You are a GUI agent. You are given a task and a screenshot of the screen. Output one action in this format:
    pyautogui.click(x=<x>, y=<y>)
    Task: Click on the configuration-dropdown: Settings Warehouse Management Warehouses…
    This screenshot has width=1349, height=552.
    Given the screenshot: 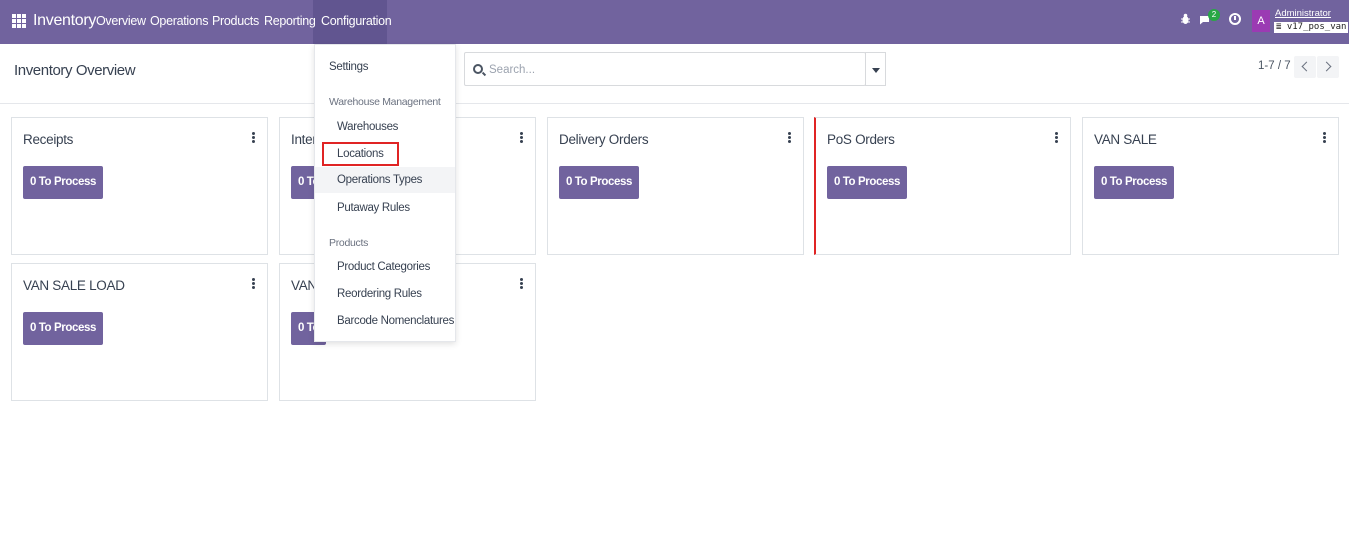 What is the action you would take?
    pyautogui.click(x=385, y=193)
    